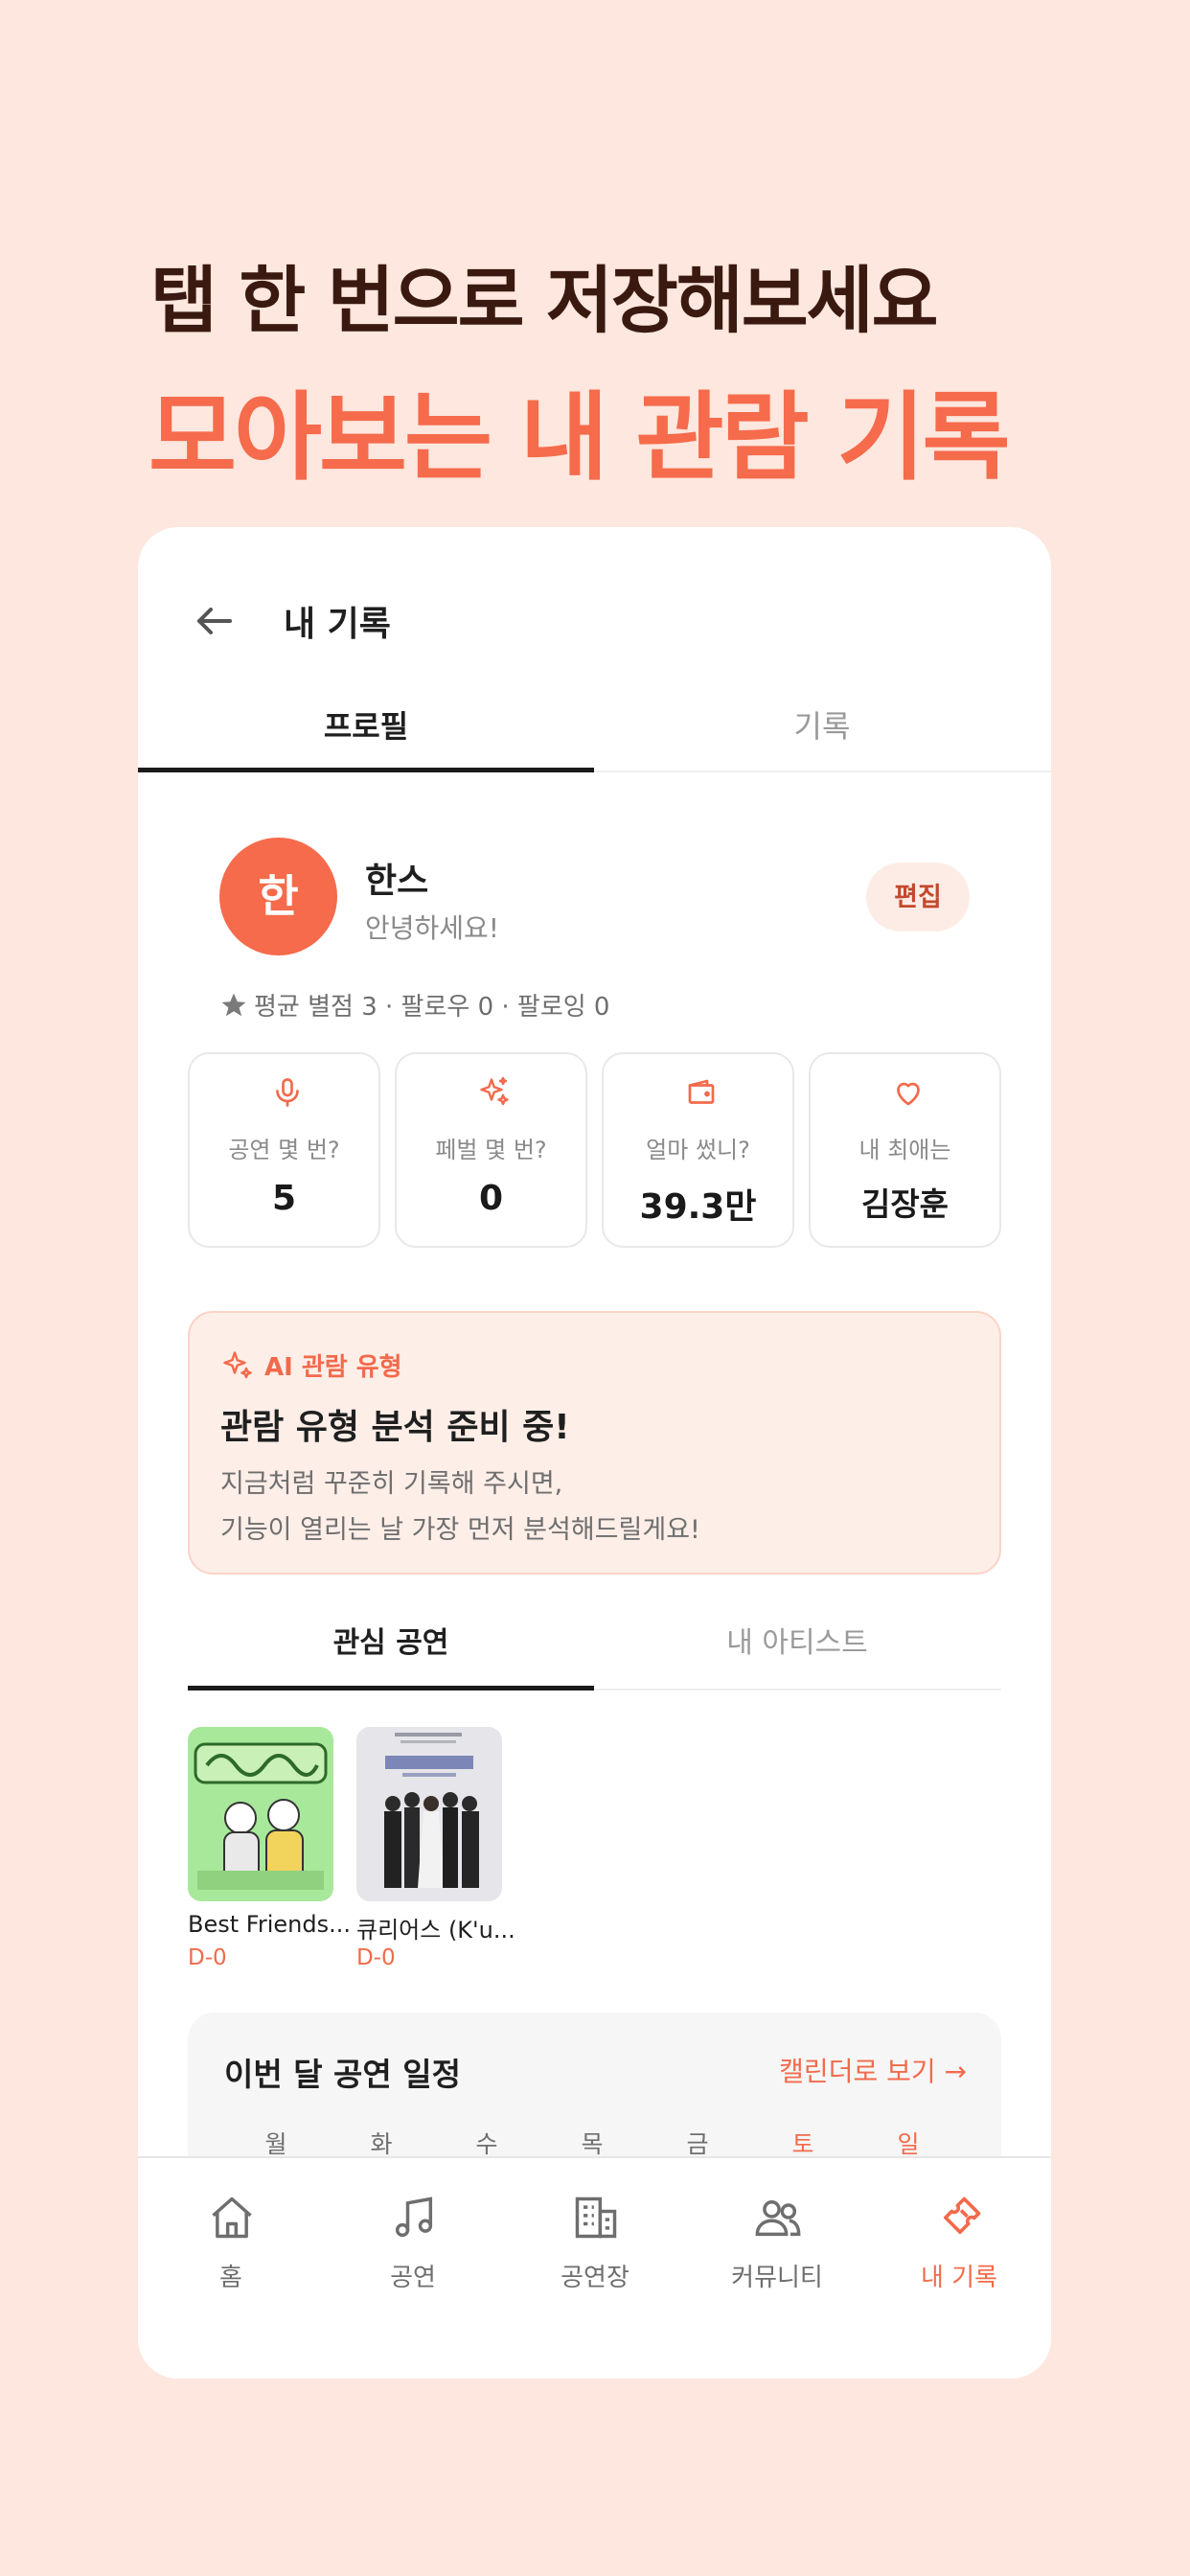 This screenshot has width=1190, height=2576. Describe the element at coordinates (366, 731) in the screenshot. I see `tab-profile: 프로필` at that location.